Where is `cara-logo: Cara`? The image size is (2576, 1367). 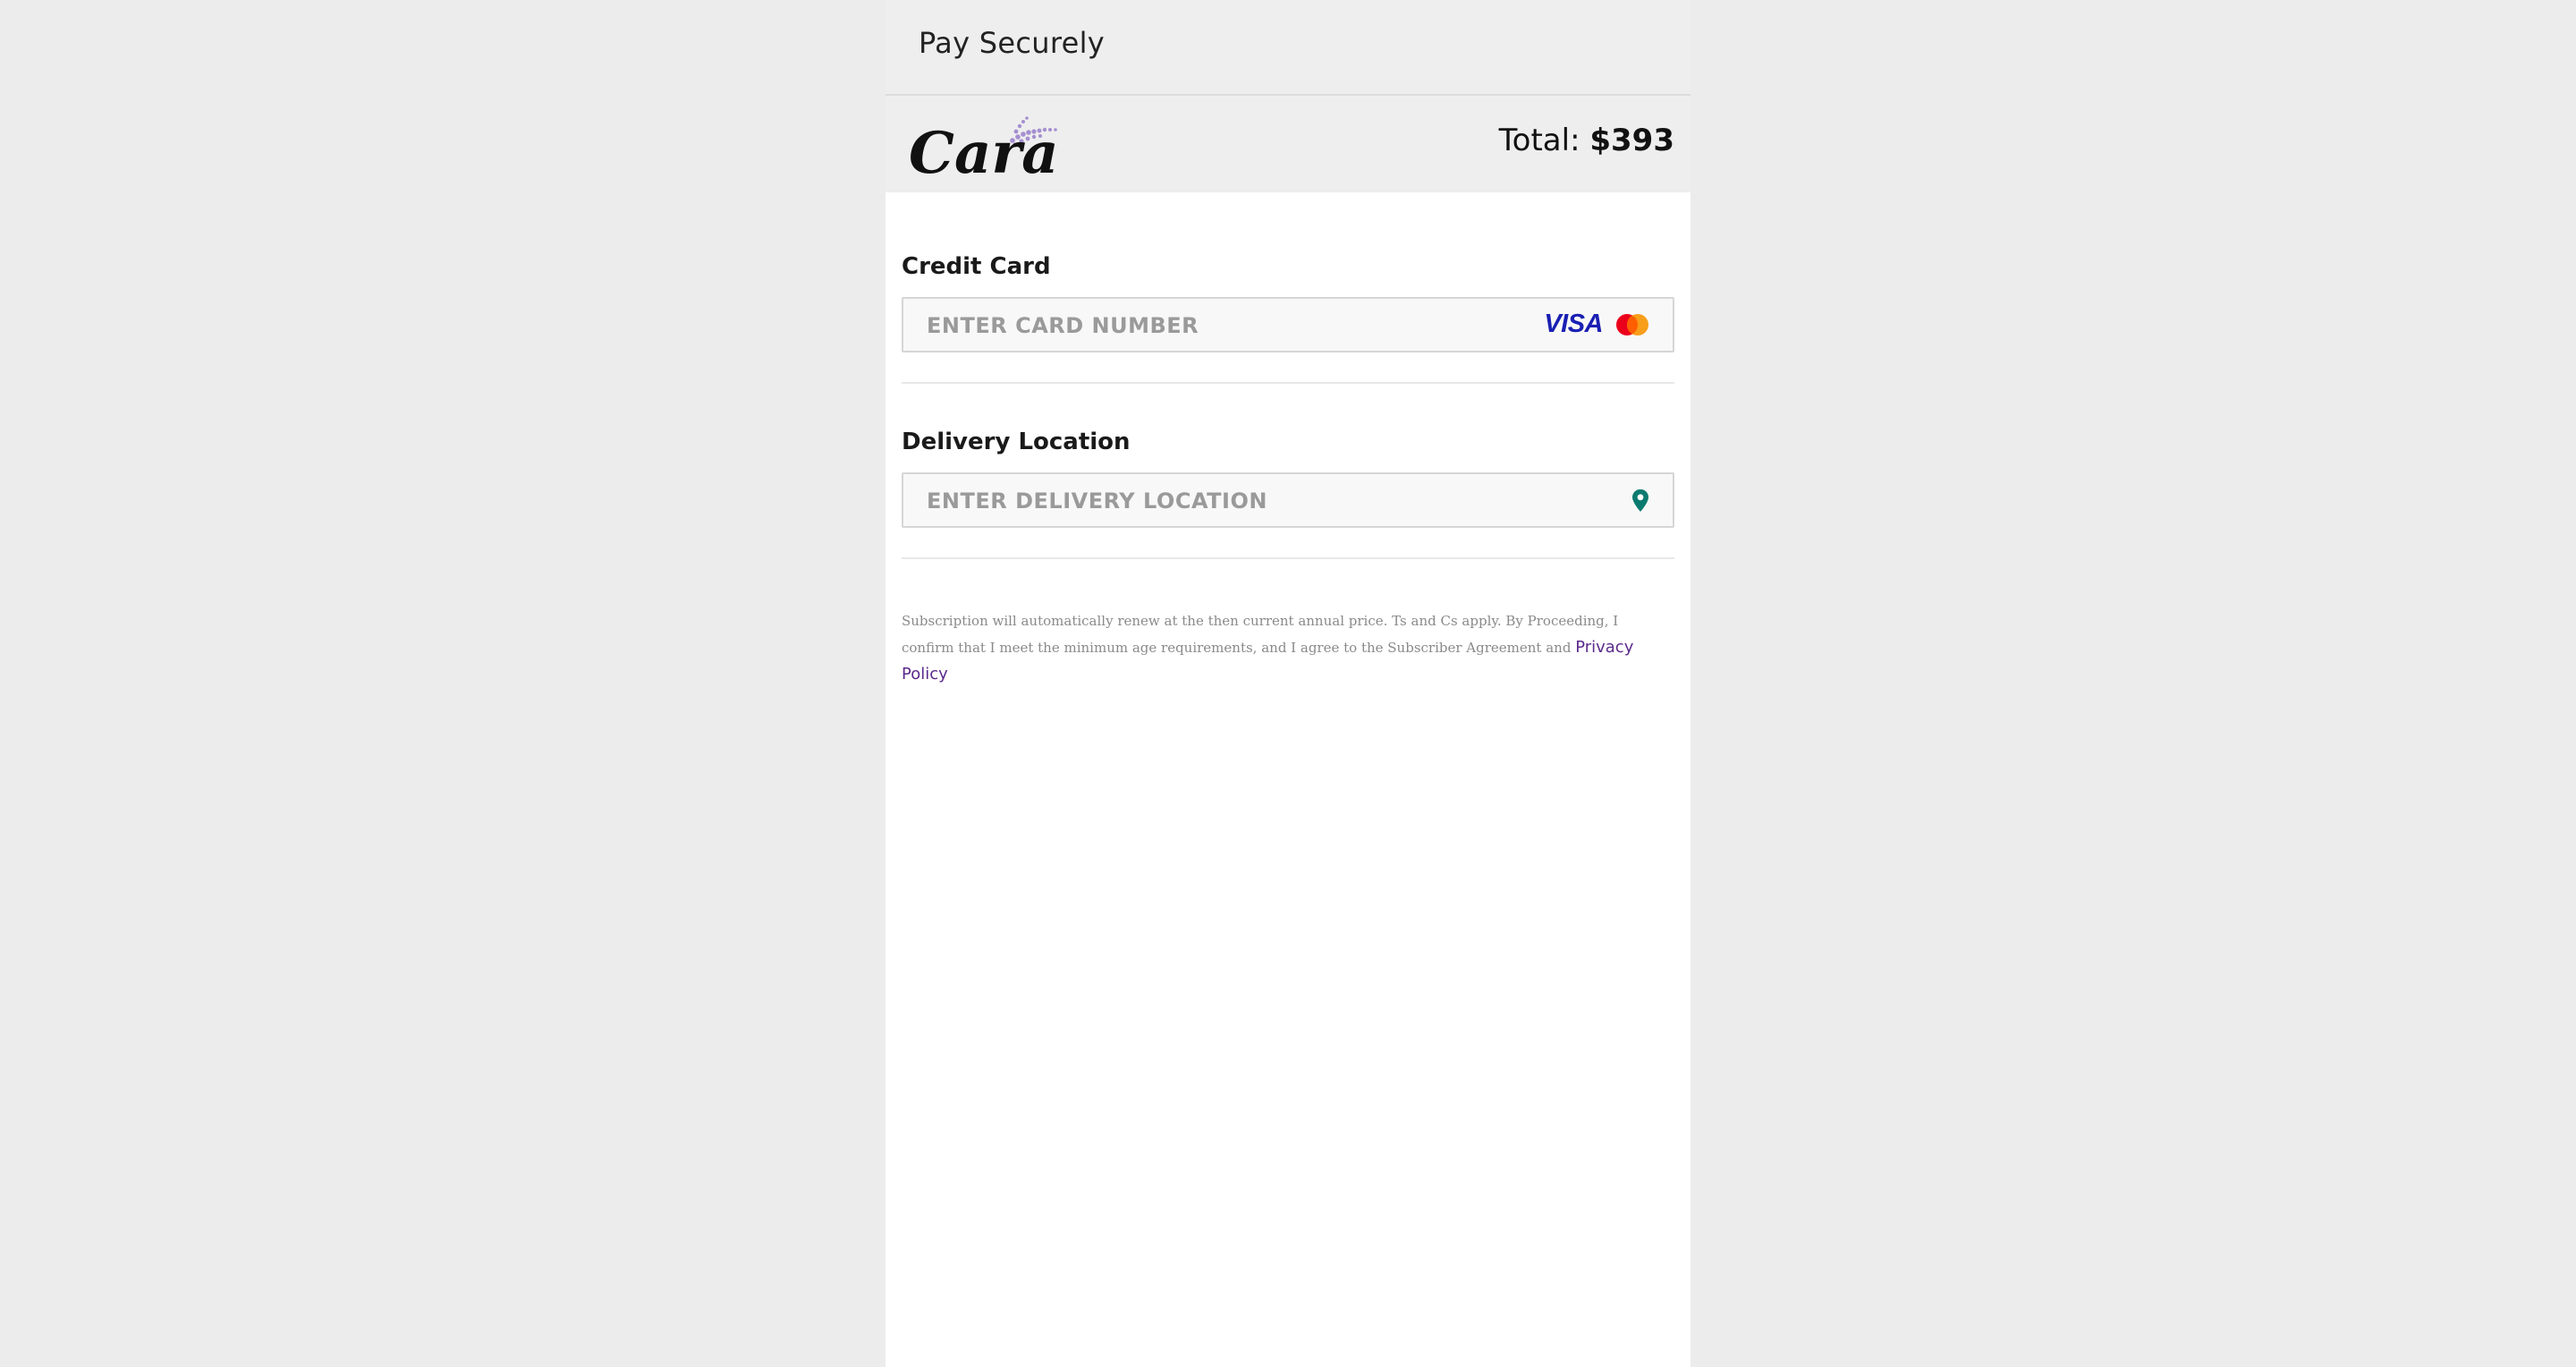
cara-logo: Cara is located at coordinates (984, 149).